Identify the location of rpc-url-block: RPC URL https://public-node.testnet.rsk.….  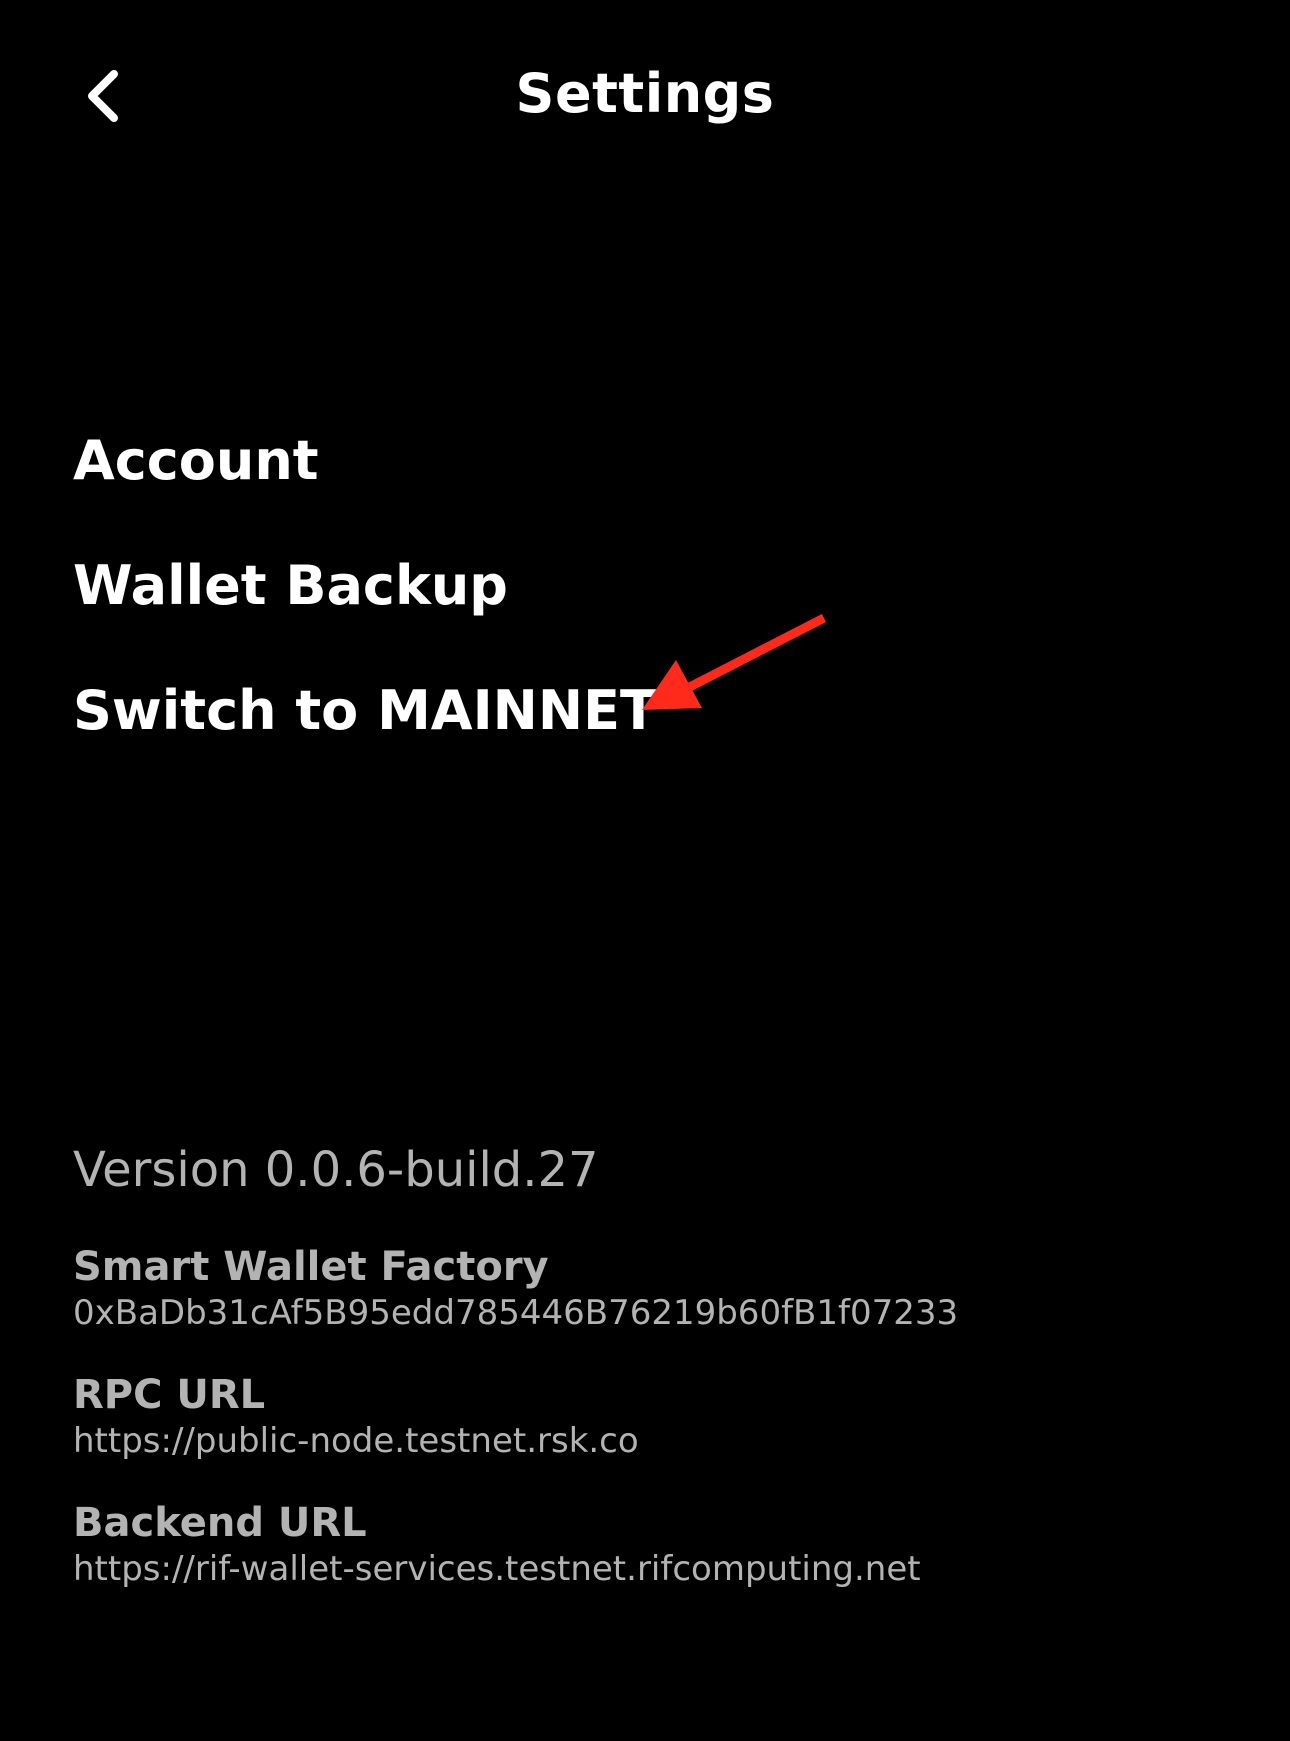
(648, 1416).